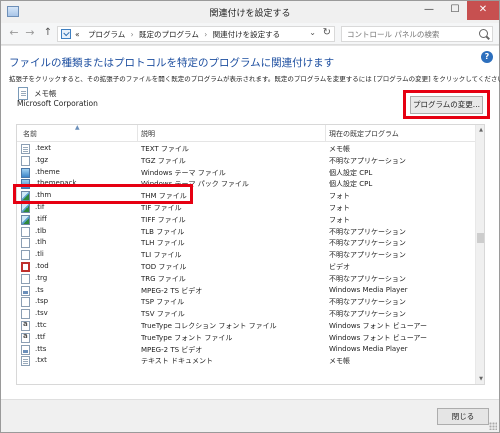  Describe the element at coordinates (480, 379) in the screenshot. I see `scroll-down-arrow-icon: ▼` at that location.